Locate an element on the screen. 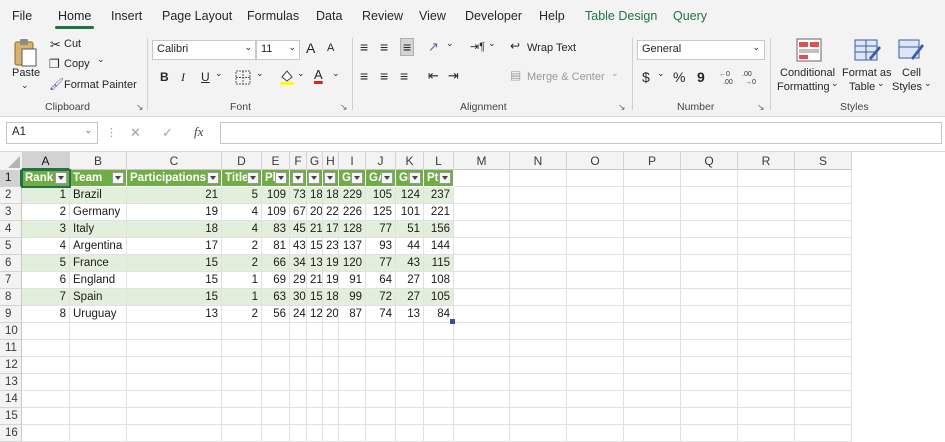  cell-k10 is located at coordinates (410, 331).